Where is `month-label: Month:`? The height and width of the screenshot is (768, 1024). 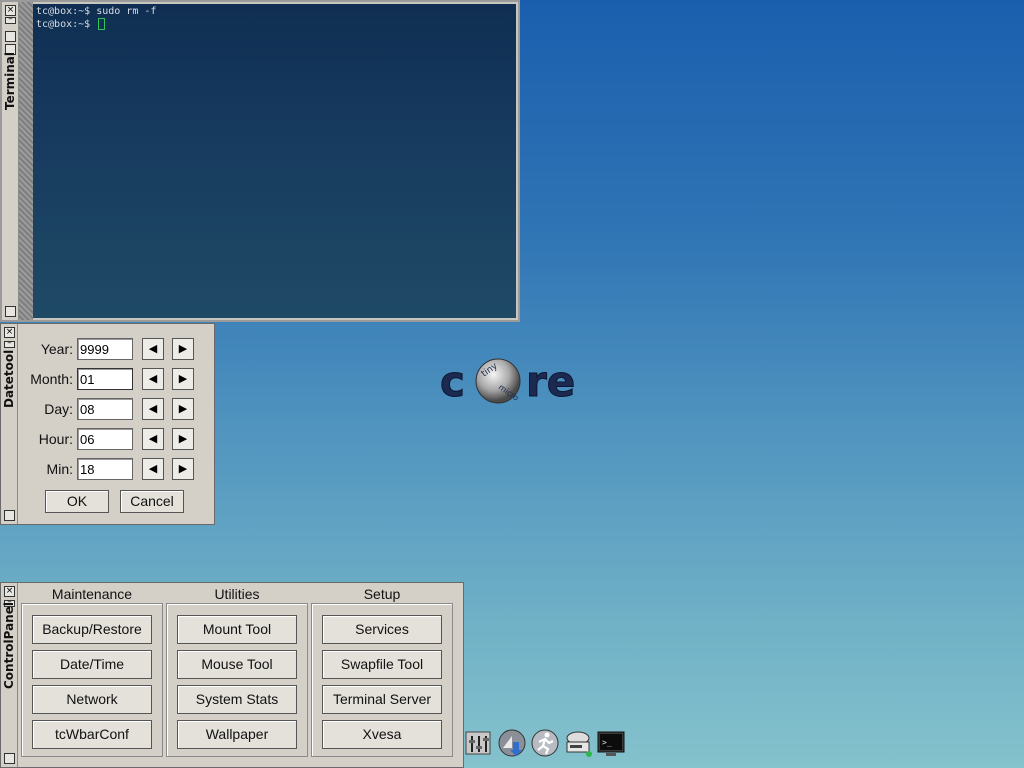 month-label: Month: is located at coordinates (51, 379).